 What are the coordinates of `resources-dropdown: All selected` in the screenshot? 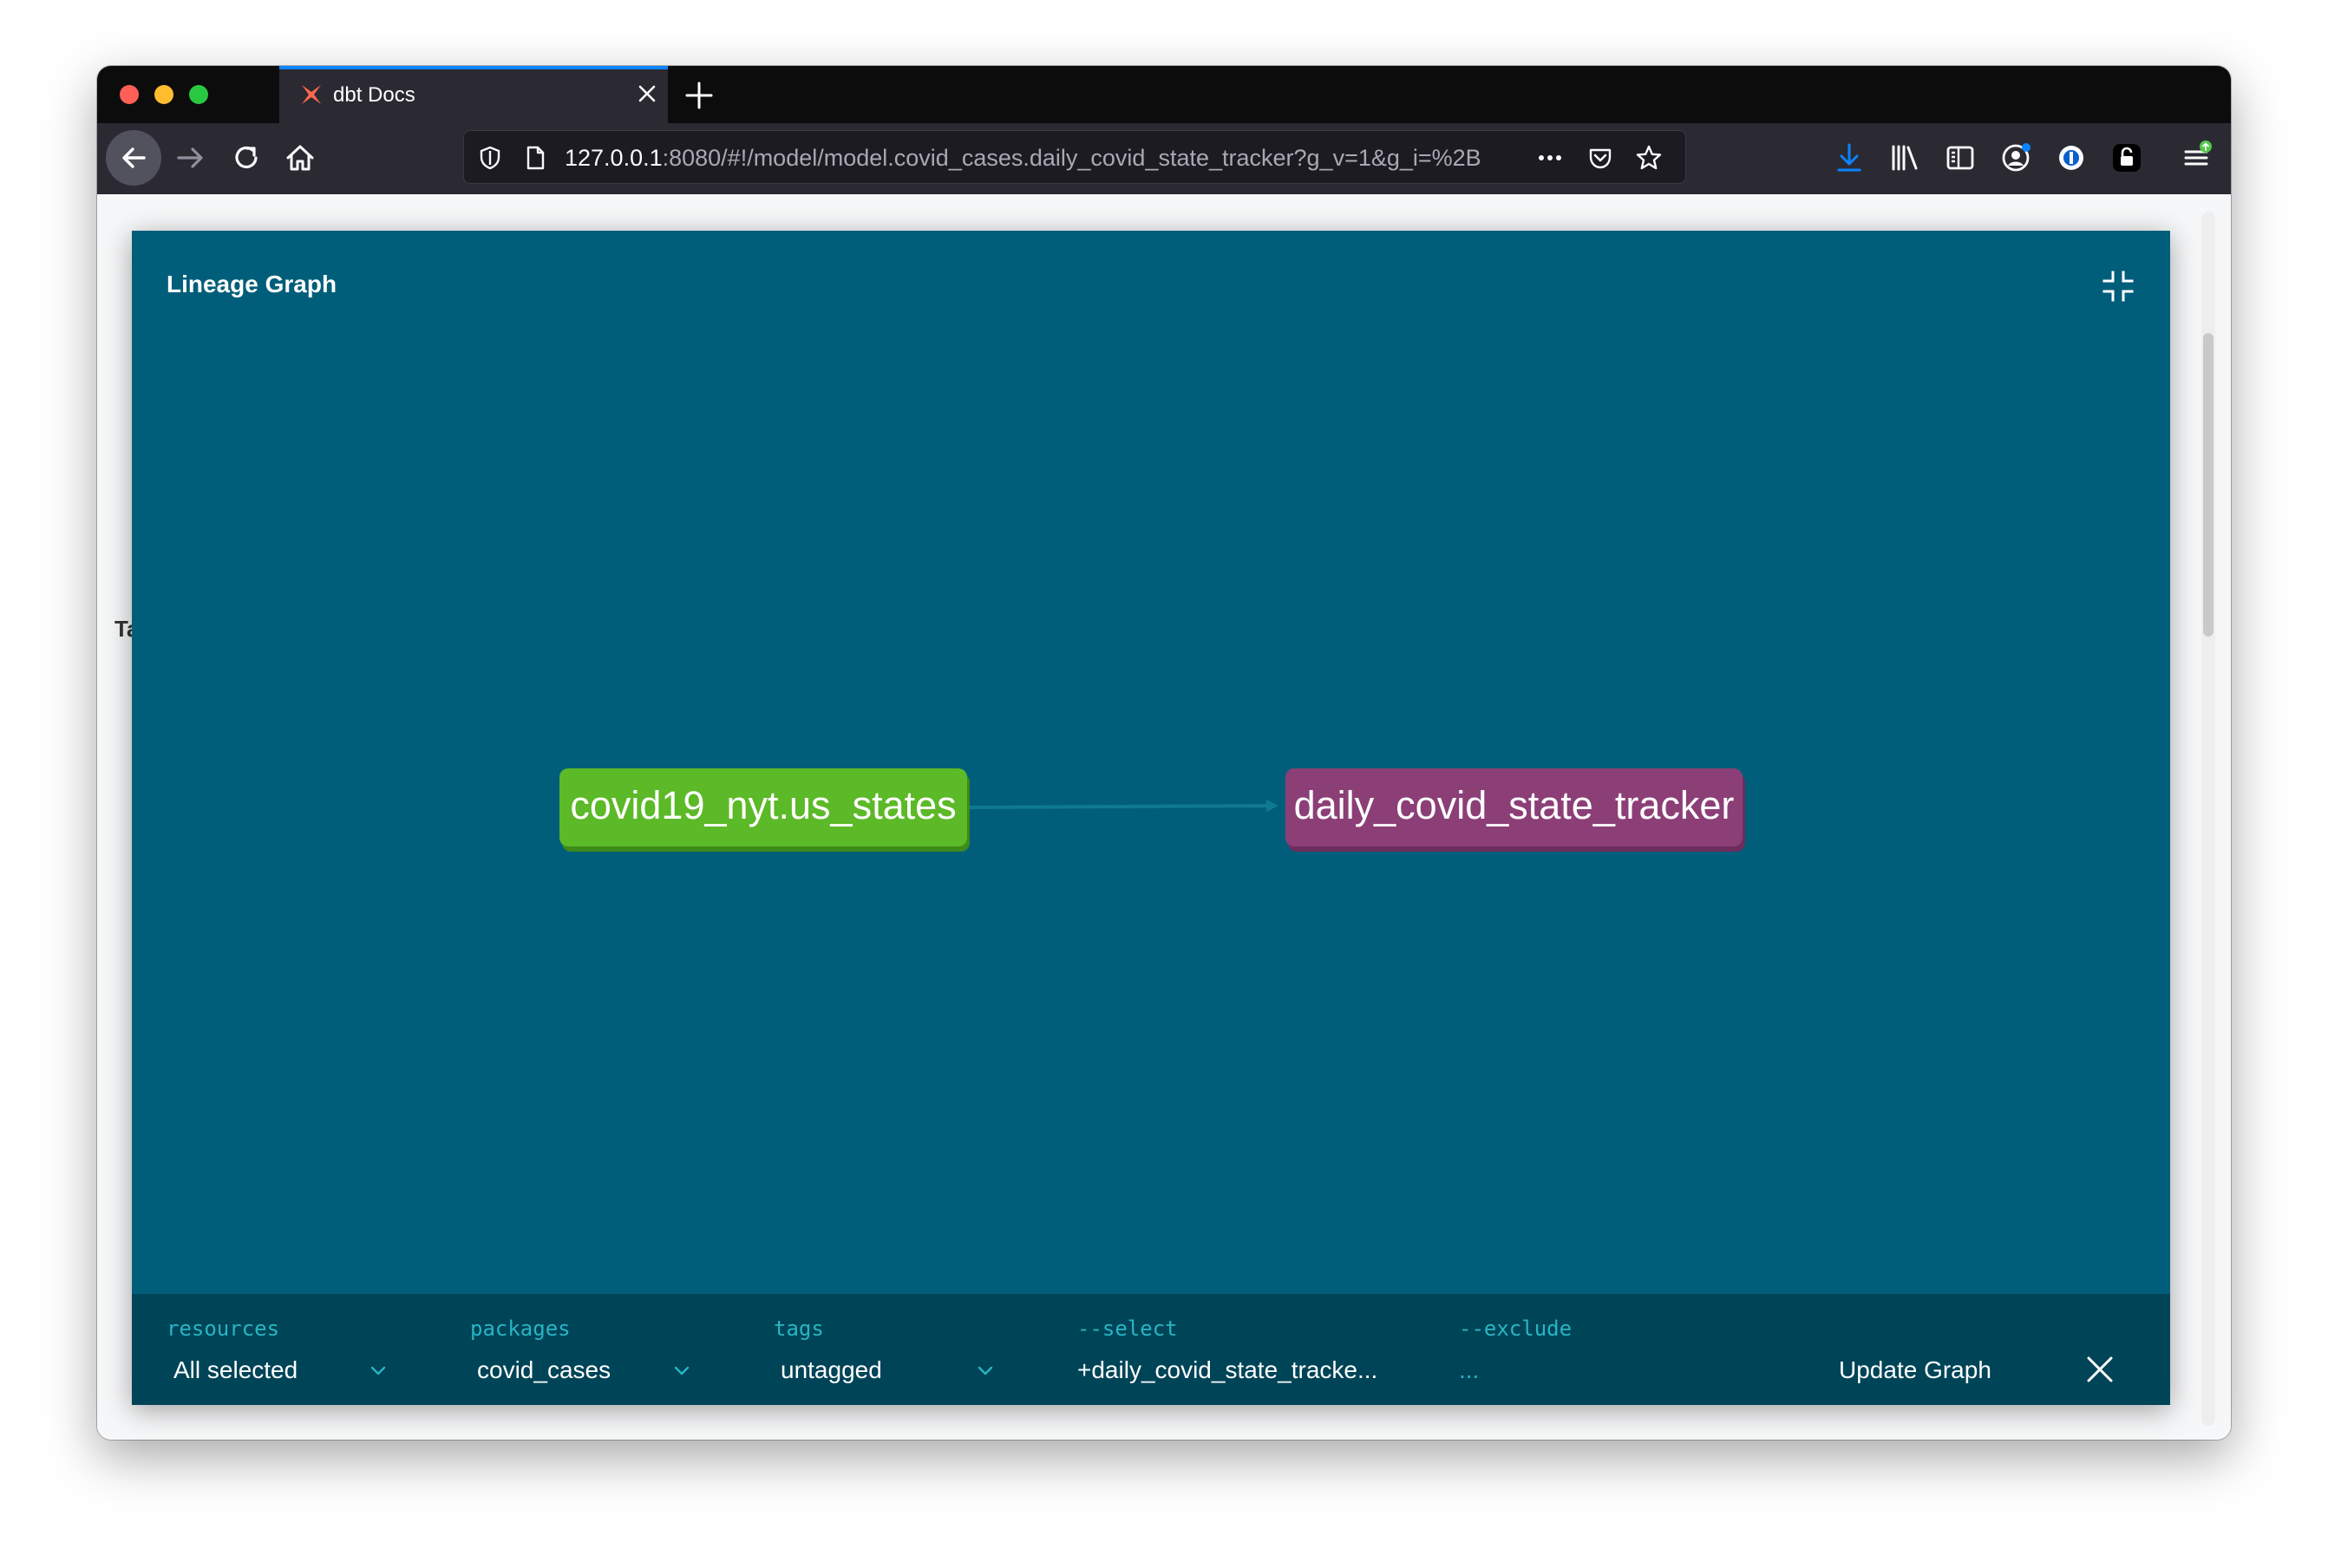 It's located at (235, 1370).